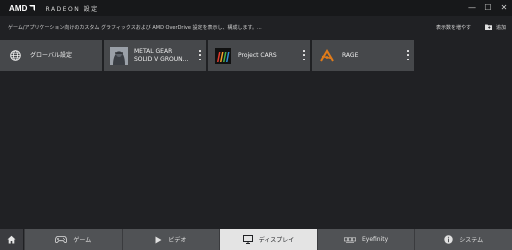 The image size is (512, 250). I want to click on play-icon, so click(158, 240).